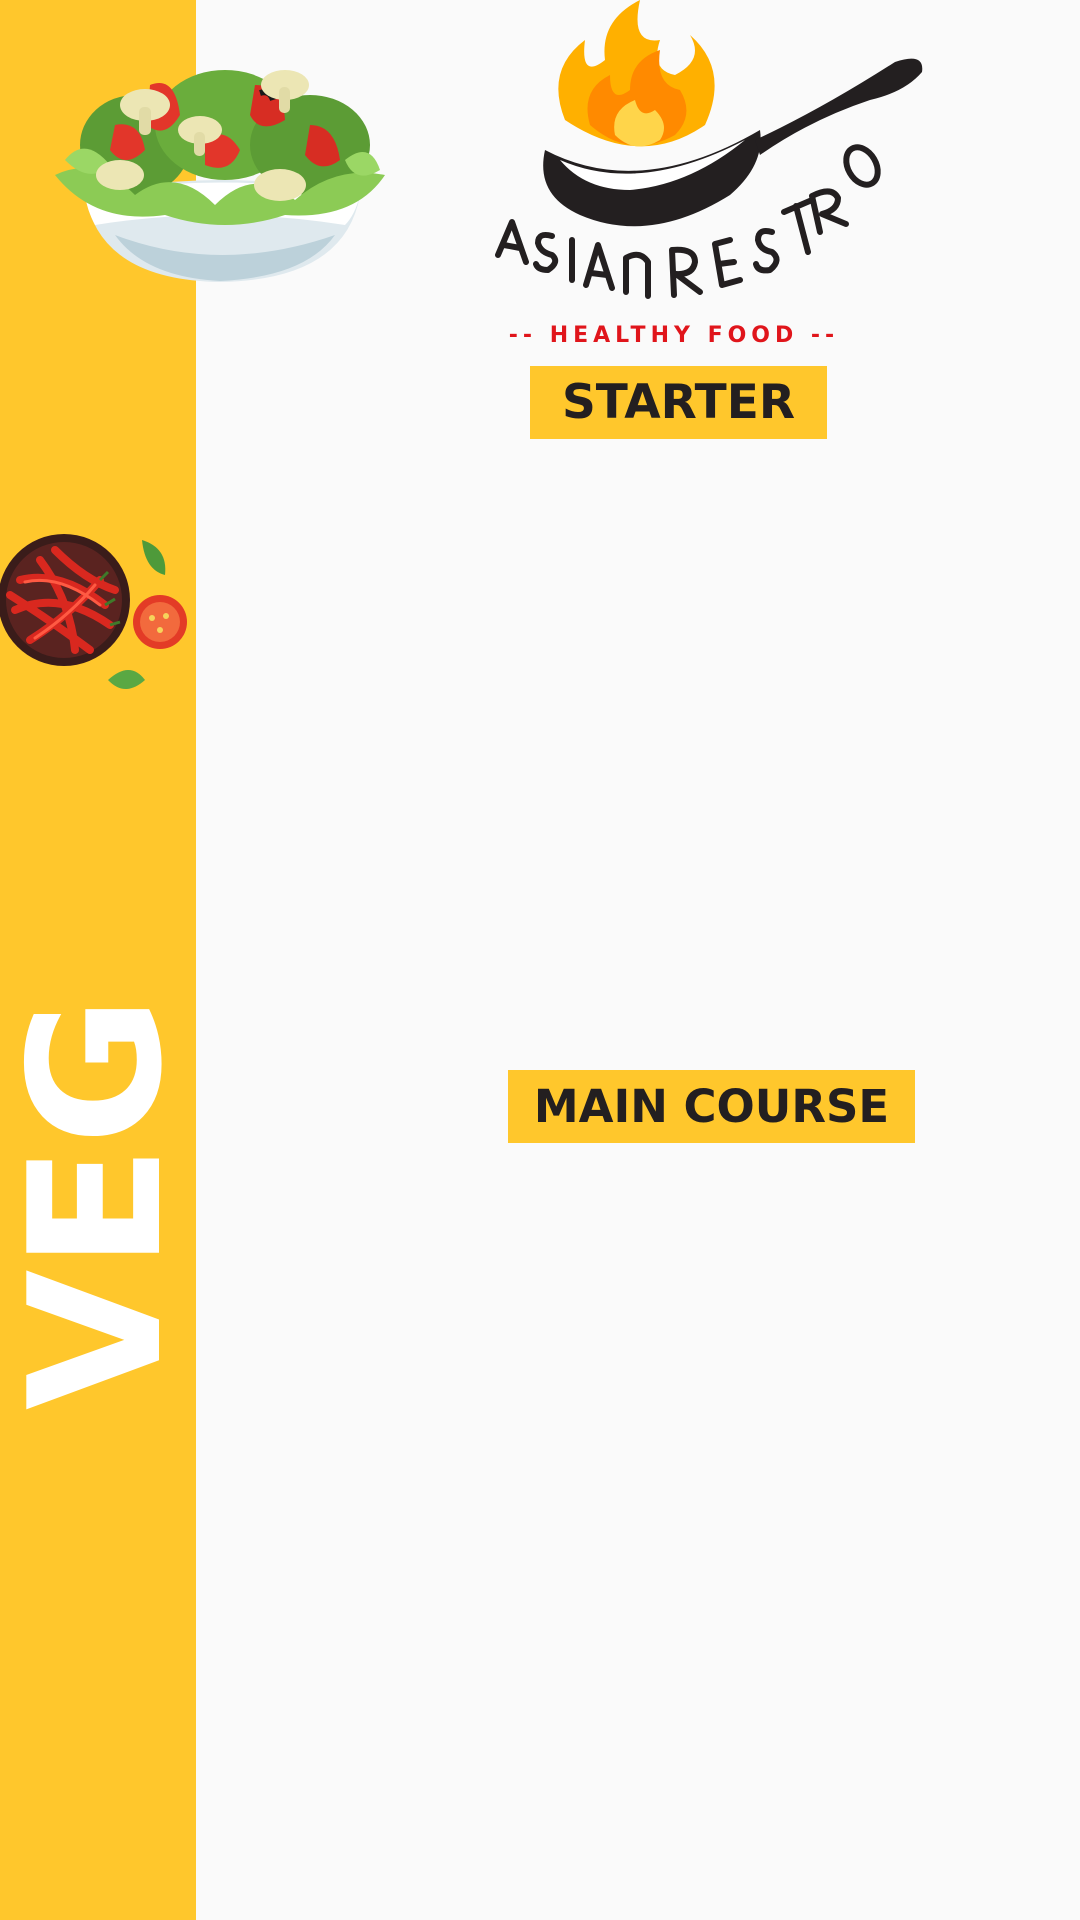 Image resolution: width=1080 pixels, height=1920 pixels. What do you see at coordinates (709, 149) in the screenshot?
I see `restaurant-logo` at bounding box center [709, 149].